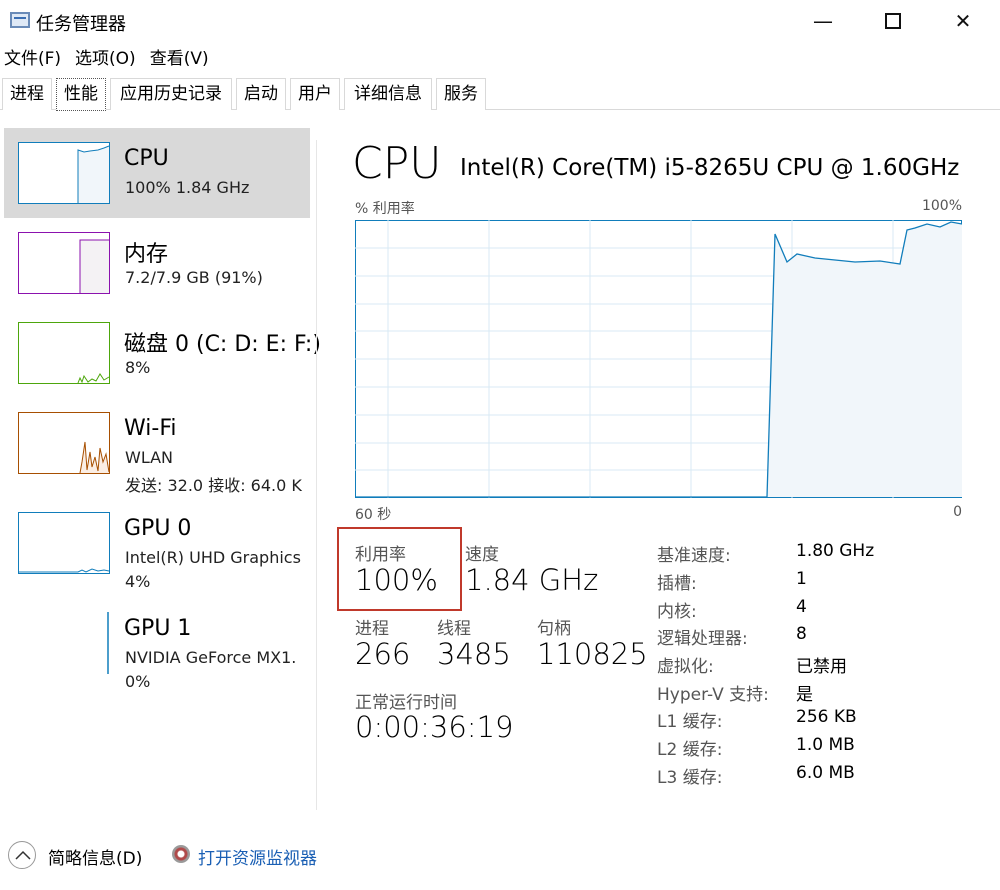 This screenshot has width=1000, height=890. Describe the element at coordinates (157, 173) in the screenshot. I see `sidebar-item-cpu: CPU 100% 1.84 GHz` at that location.